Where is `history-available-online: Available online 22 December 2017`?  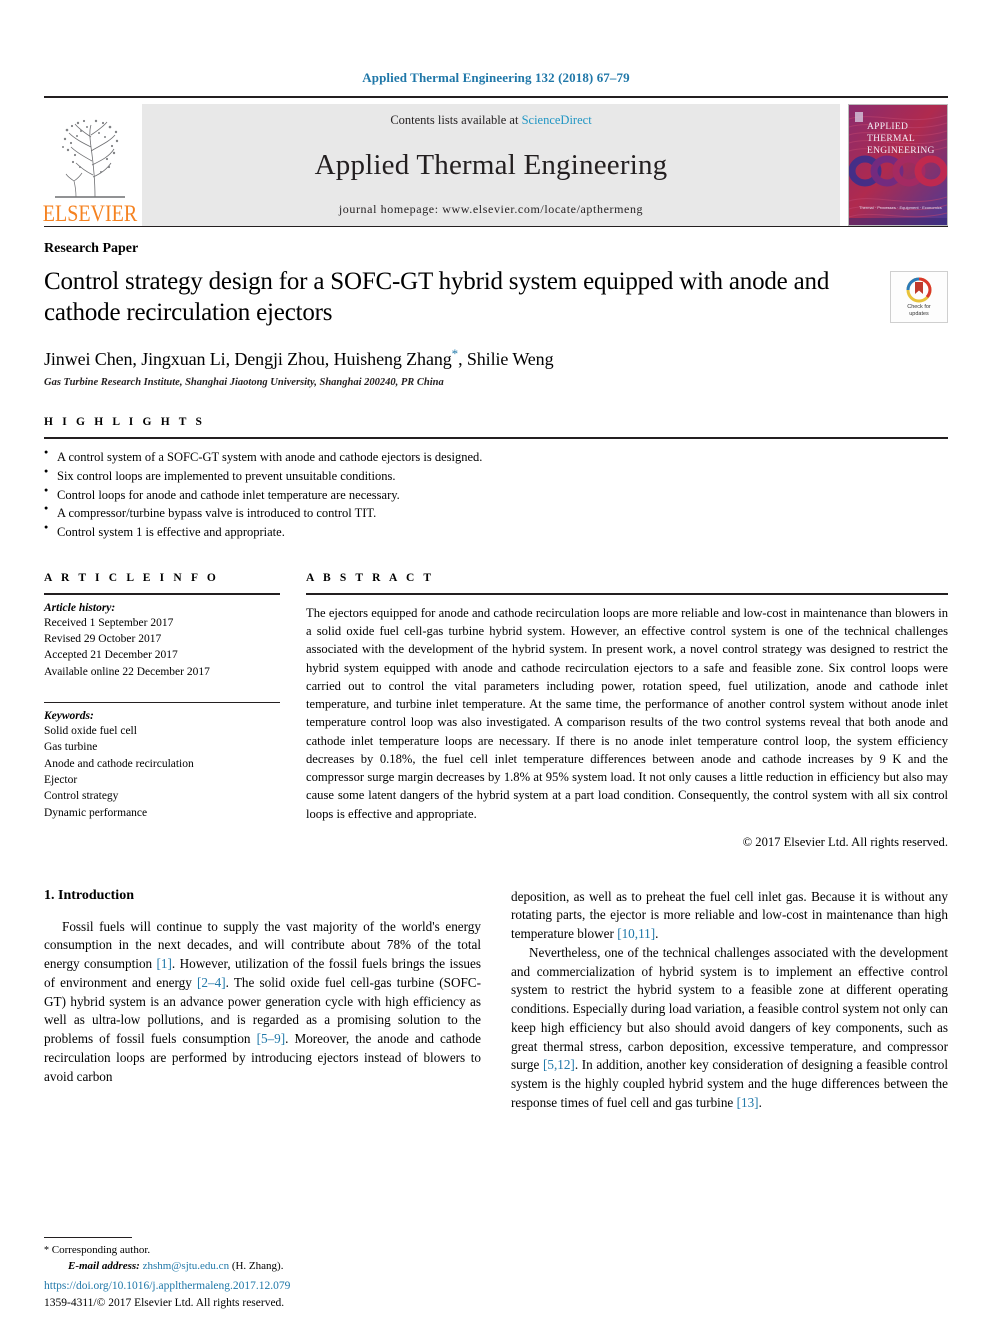 history-available-online: Available online 22 December 2017 is located at coordinates (127, 671).